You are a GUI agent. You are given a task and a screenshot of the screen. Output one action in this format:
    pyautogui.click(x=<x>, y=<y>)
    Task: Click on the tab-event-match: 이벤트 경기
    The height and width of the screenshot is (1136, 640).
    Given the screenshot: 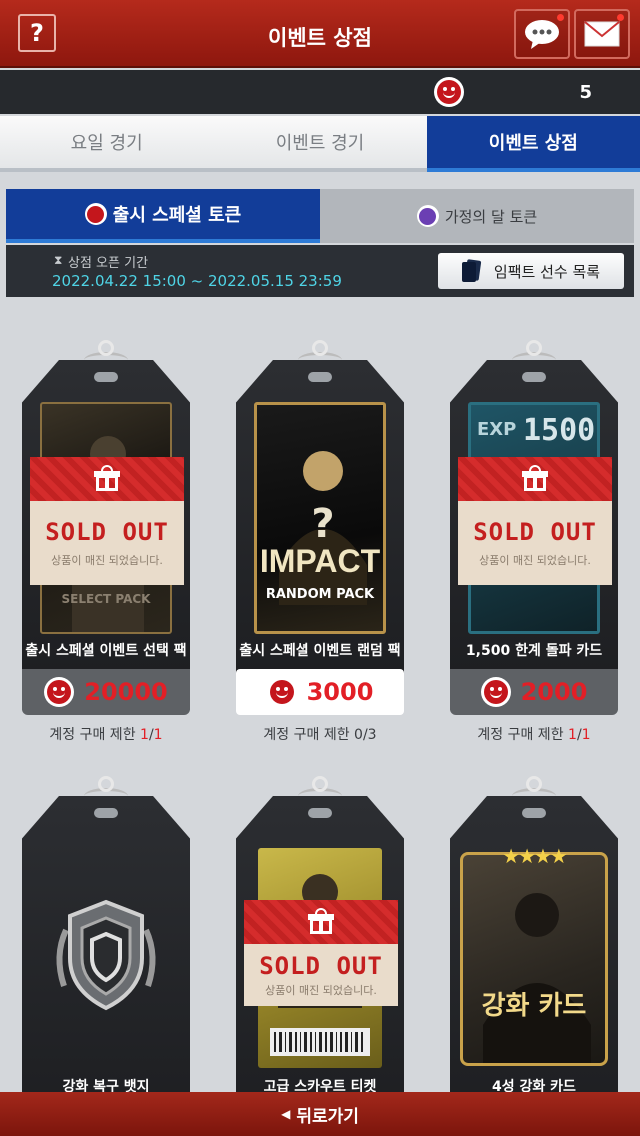 What is the action you would take?
    pyautogui.click(x=319, y=142)
    